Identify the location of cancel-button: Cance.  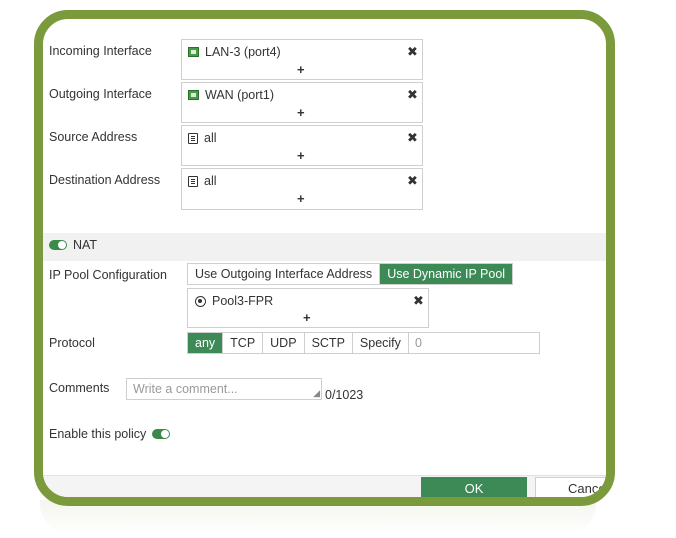
(570, 487).